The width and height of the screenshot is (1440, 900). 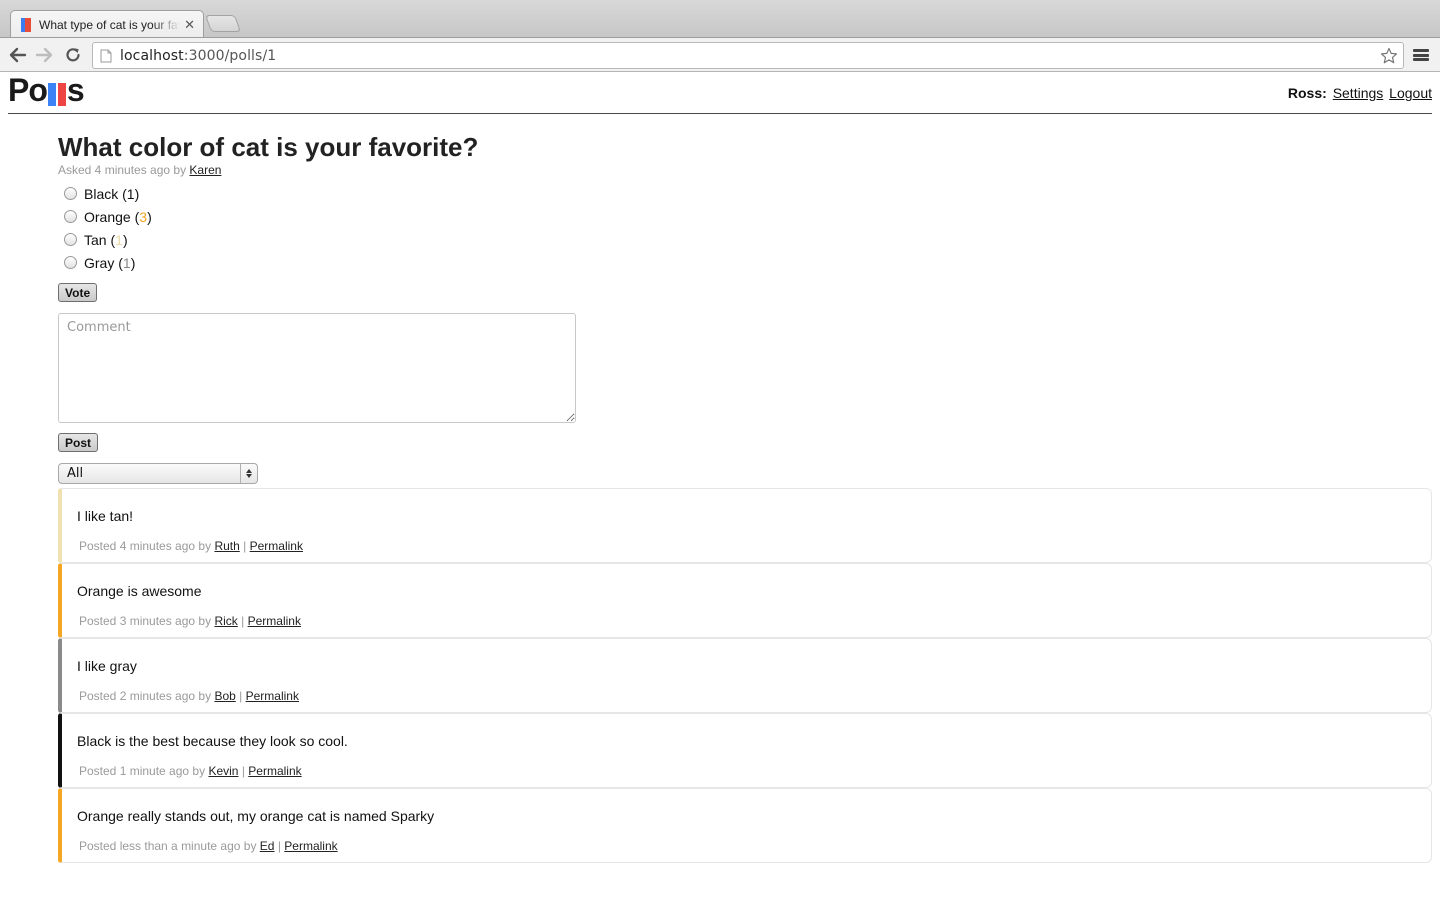 What do you see at coordinates (191, 546) in the screenshot?
I see `comment-meta: Posted 4 minutes ago by Ruth | Permalink` at bounding box center [191, 546].